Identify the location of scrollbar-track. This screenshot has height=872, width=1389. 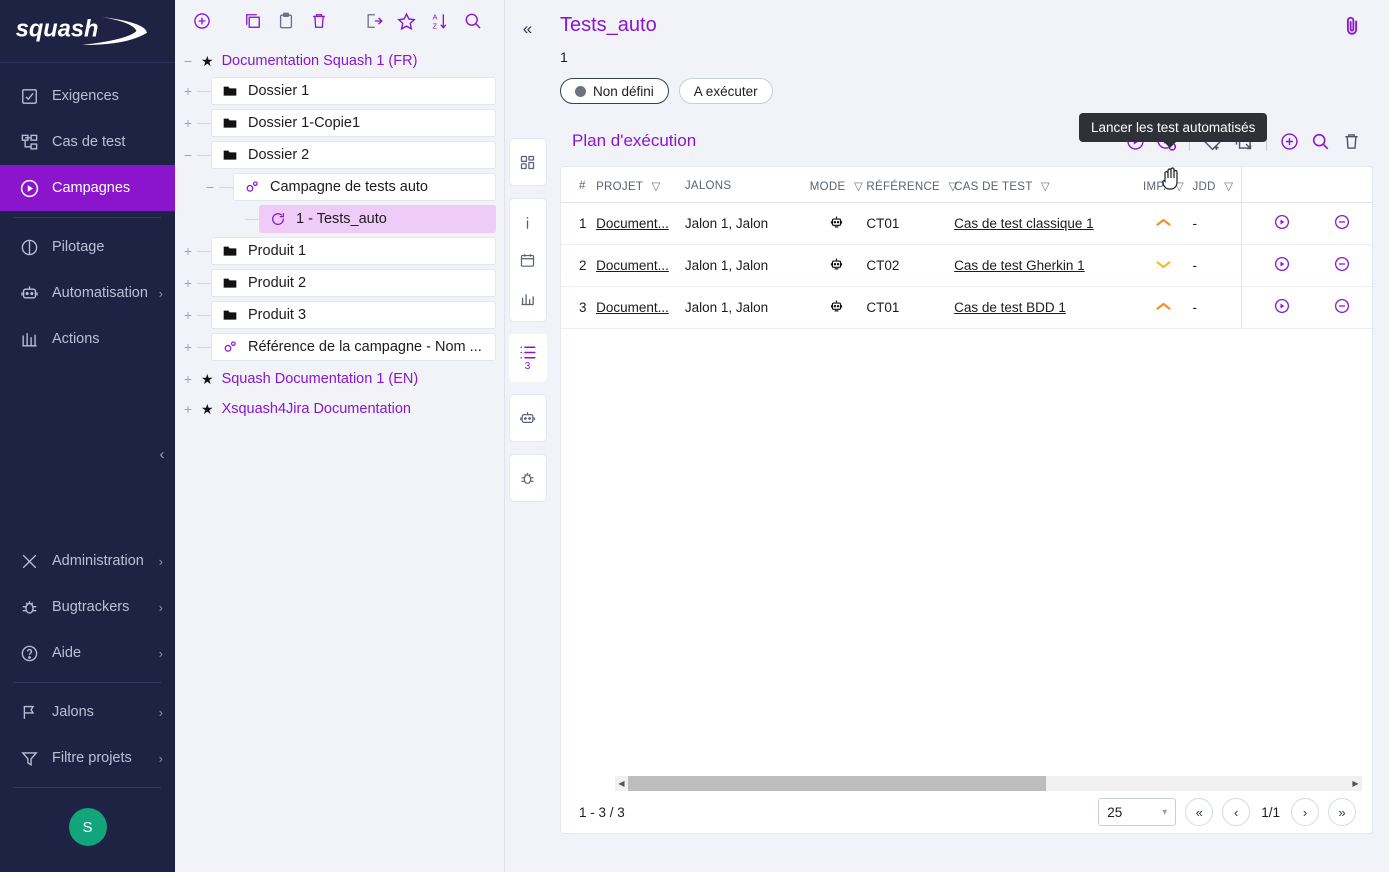
(988, 783).